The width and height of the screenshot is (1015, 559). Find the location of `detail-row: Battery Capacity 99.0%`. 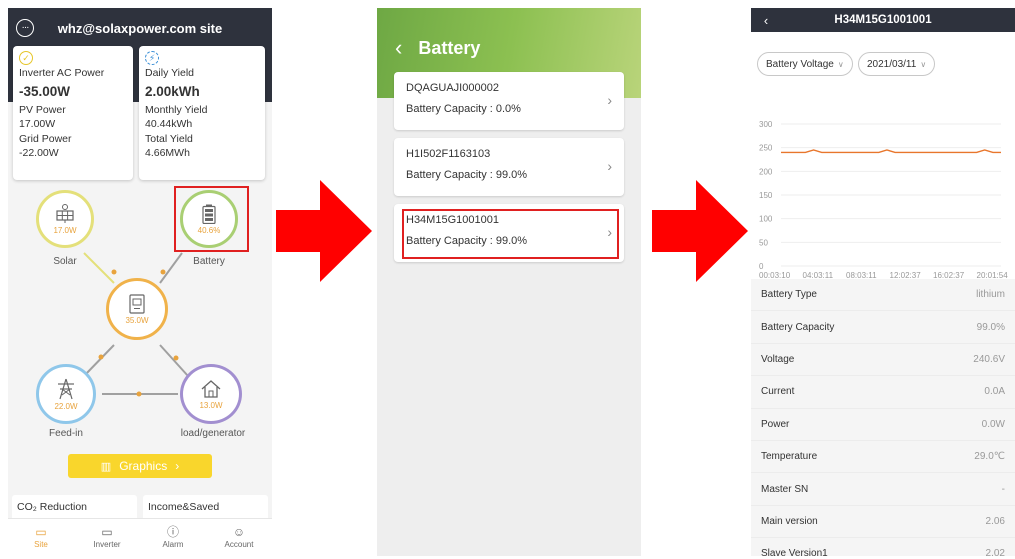

detail-row: Battery Capacity 99.0% is located at coordinates (883, 327).